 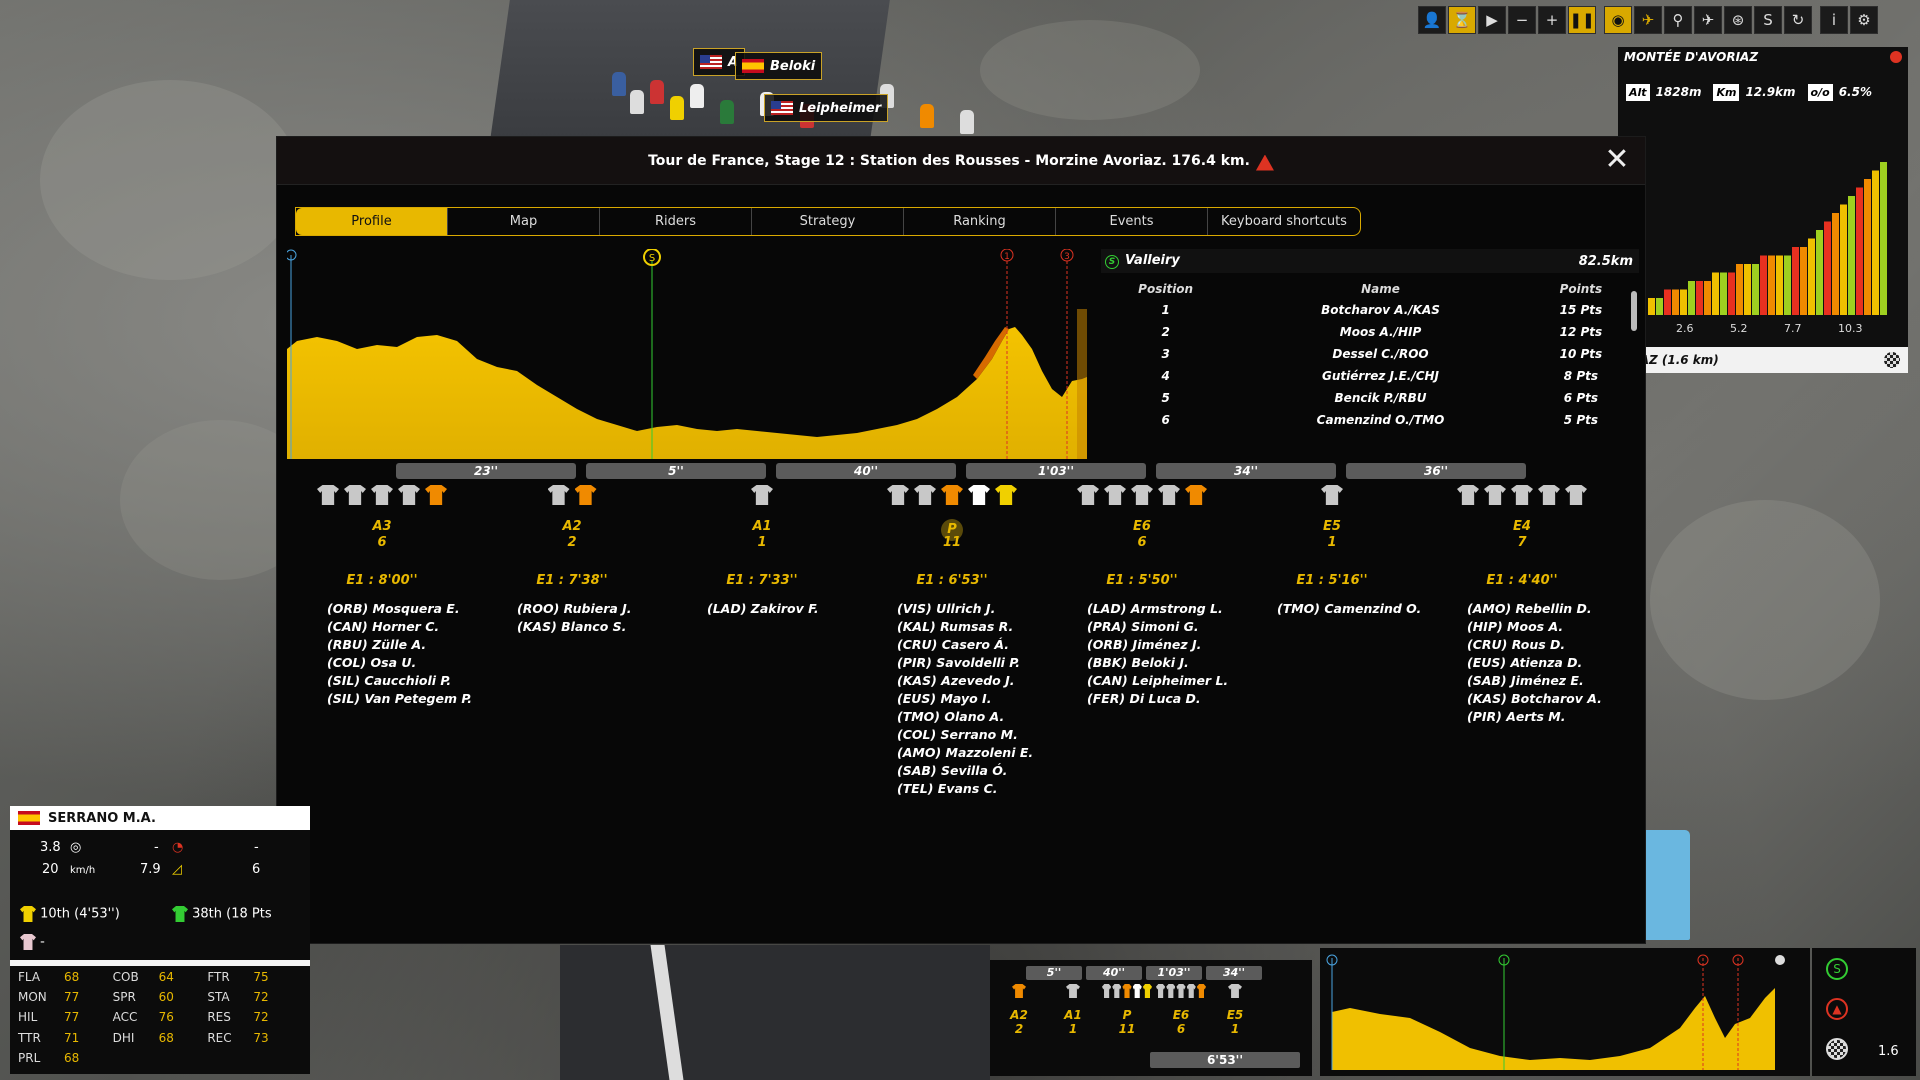 I want to click on mini-group: P 11, so click(x=1127, y=1010).